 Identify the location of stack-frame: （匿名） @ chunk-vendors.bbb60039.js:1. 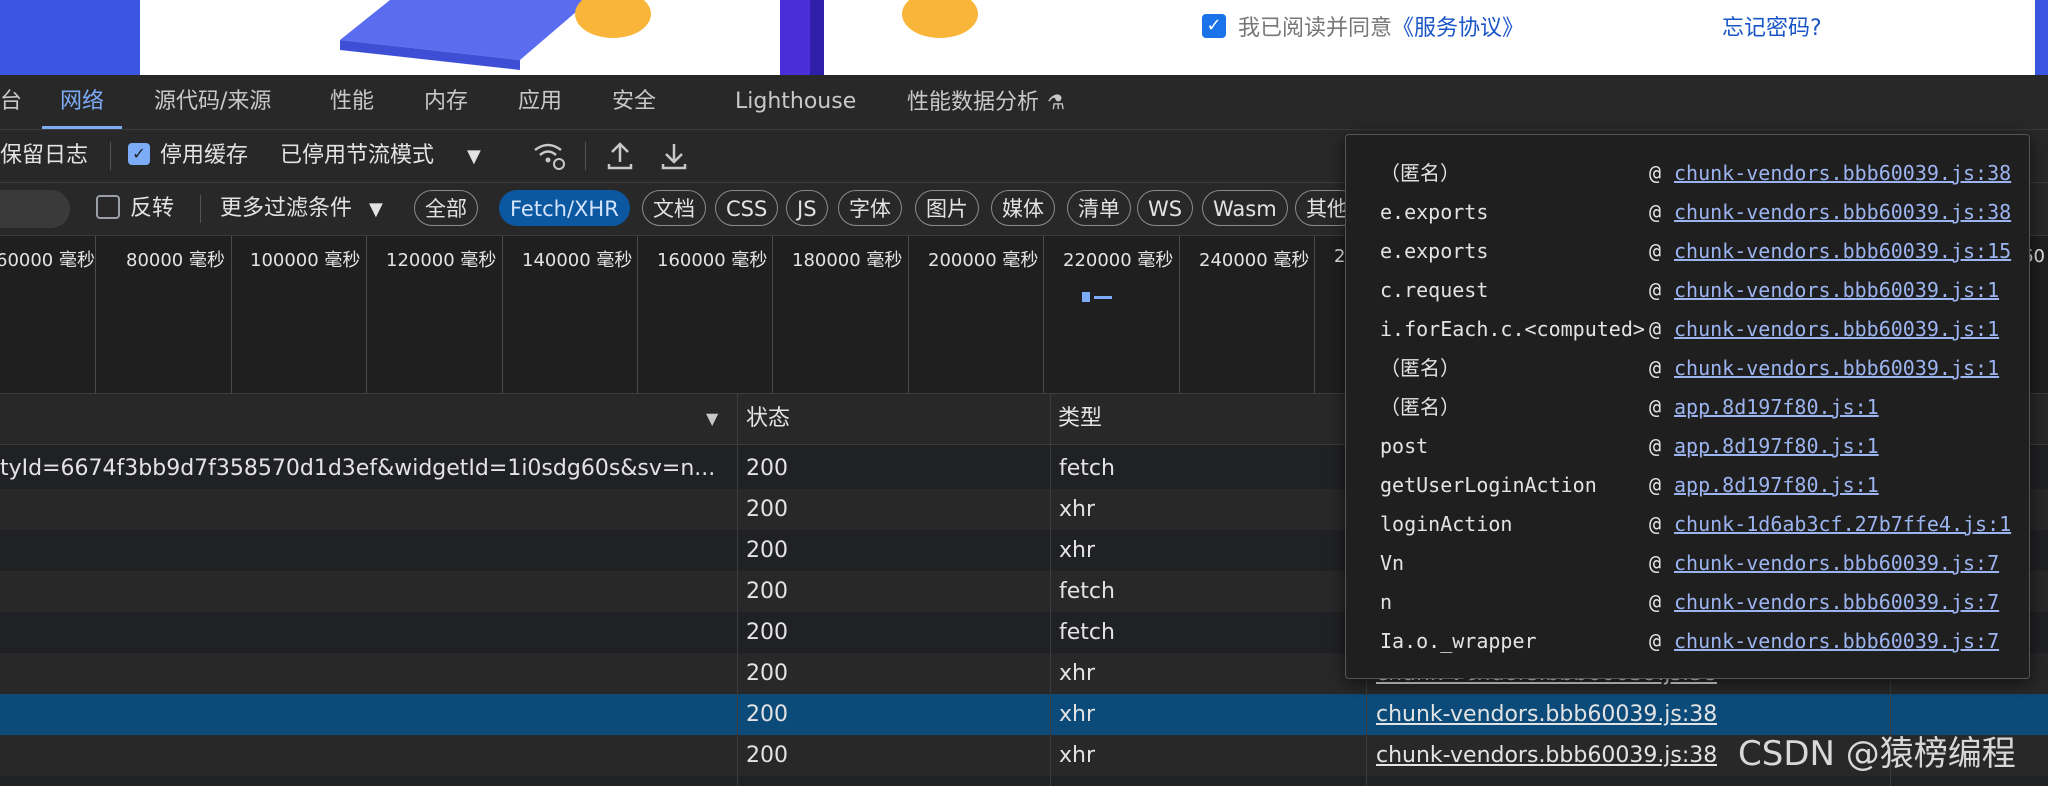
(1687, 368).